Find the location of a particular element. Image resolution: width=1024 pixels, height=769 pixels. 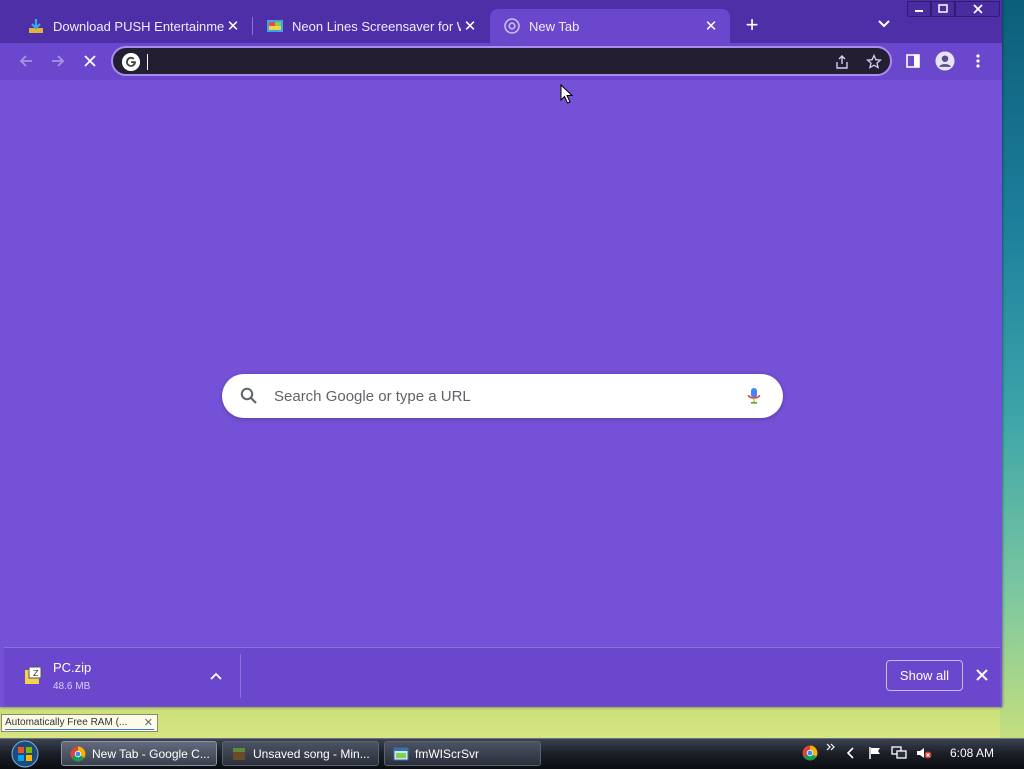

menu-button is located at coordinates (978, 61).